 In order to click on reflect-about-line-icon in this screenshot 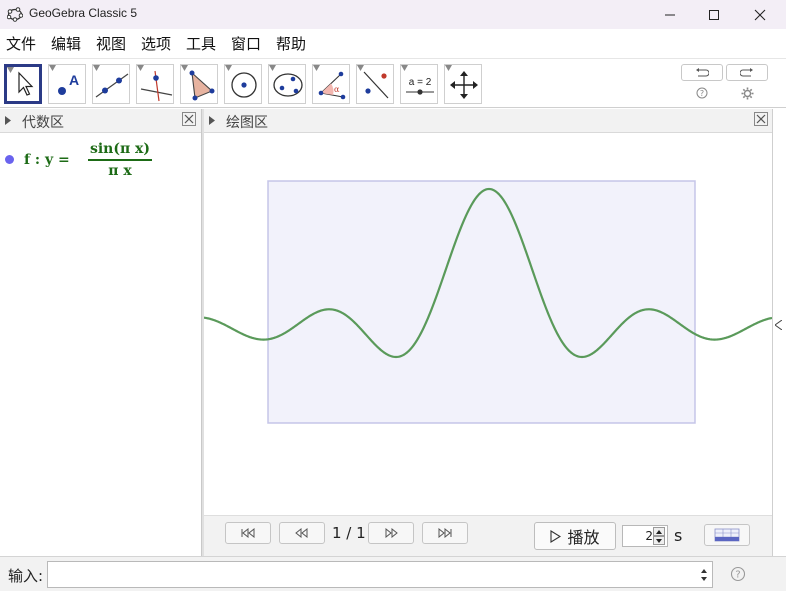, I will do `click(376, 85)`.